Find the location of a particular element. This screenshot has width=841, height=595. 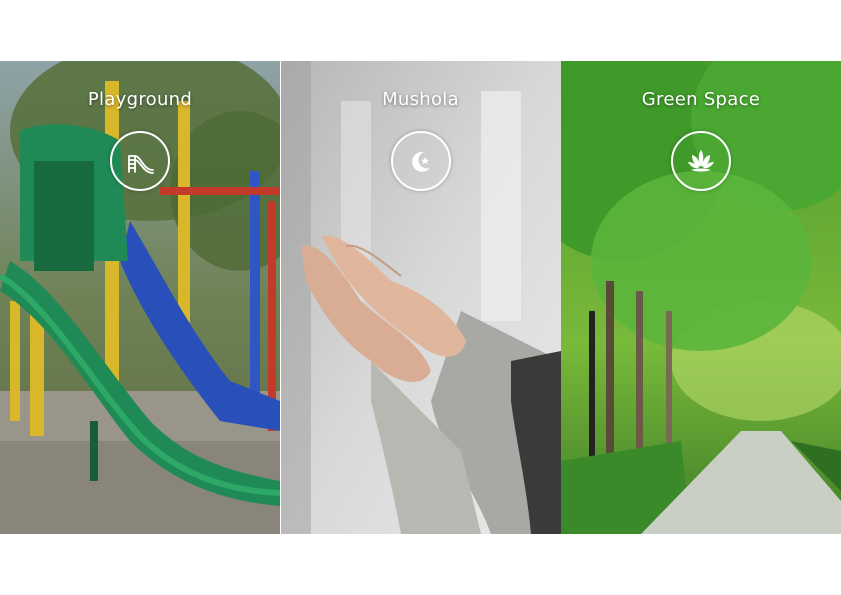

lotus-icon is located at coordinates (701, 161).